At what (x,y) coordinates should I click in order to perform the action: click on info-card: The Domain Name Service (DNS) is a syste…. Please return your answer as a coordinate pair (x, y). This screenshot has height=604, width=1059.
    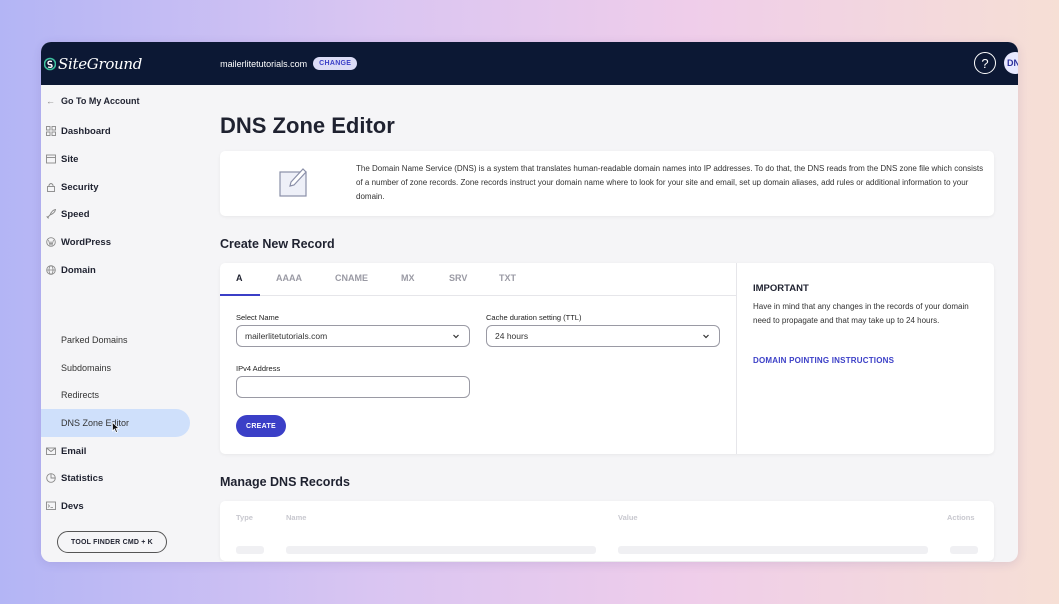
    Looking at the image, I should click on (607, 183).